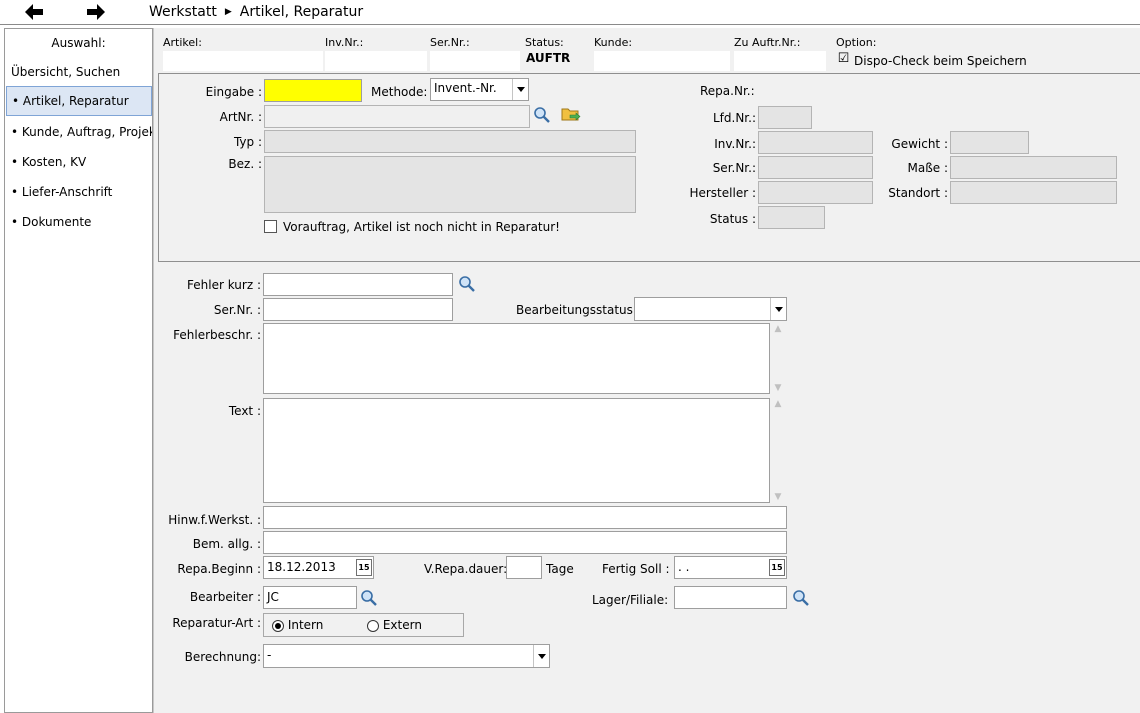 This screenshot has height=713, width=1140. Describe the element at coordinates (524, 450) in the screenshot. I see `text-textarea: ▲ ▼` at that location.